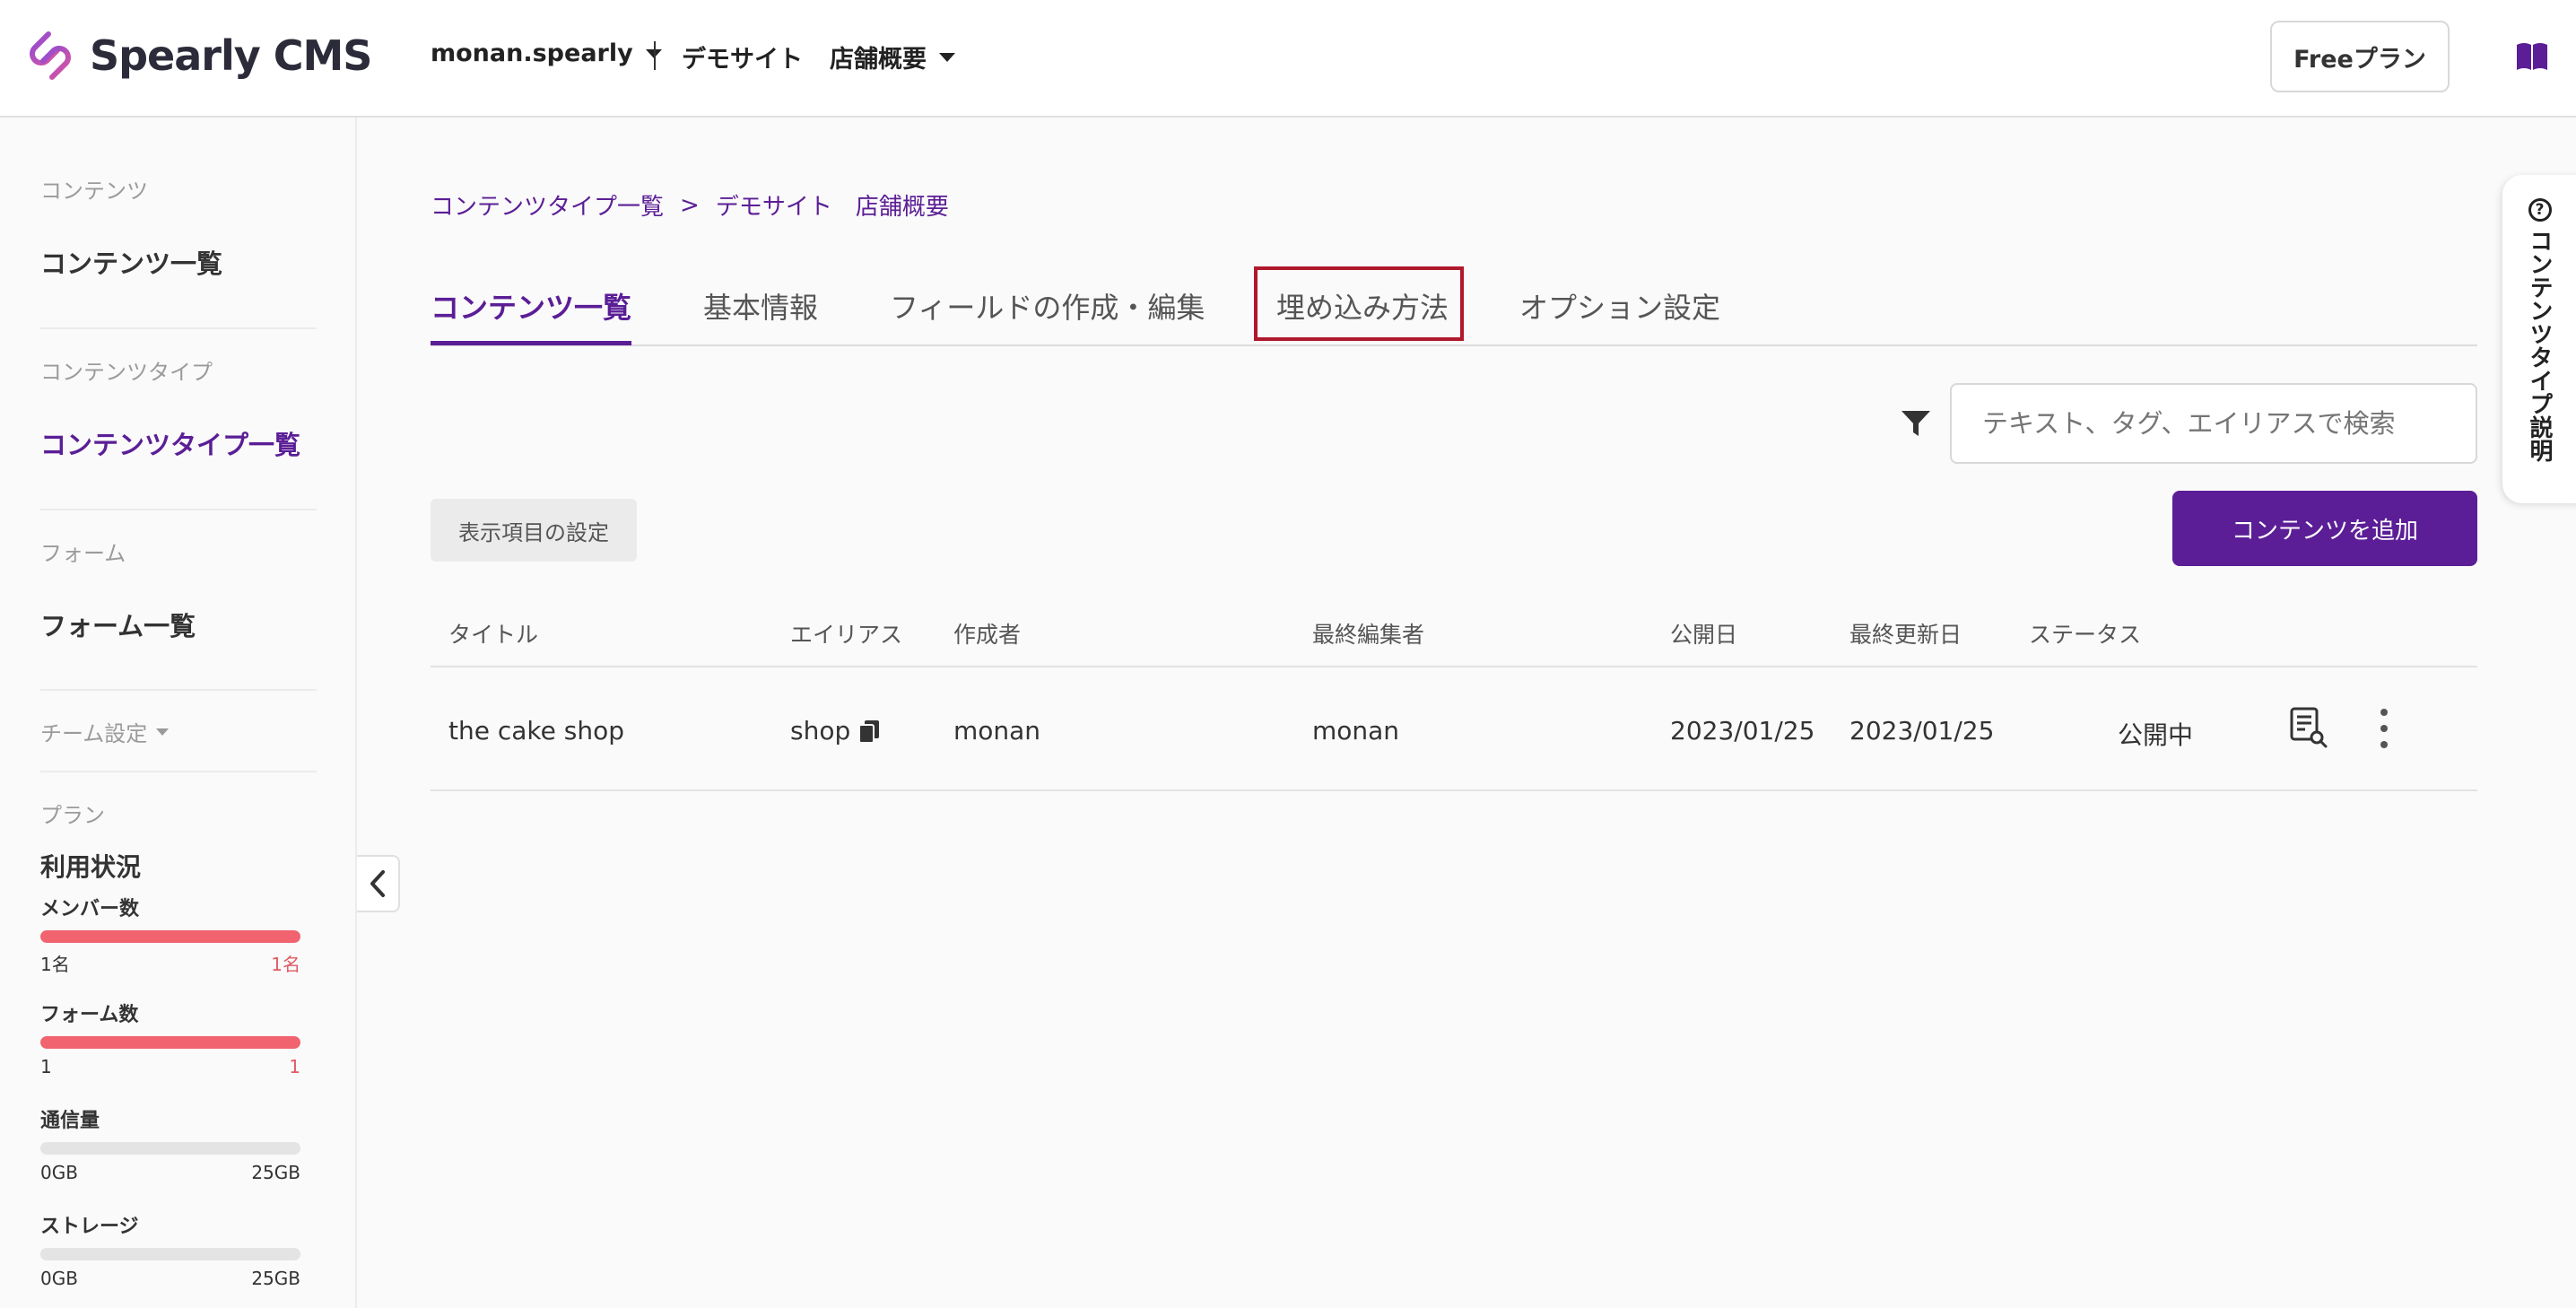  Describe the element at coordinates (531, 343) in the screenshot. I see `active-tab-indicator` at that location.